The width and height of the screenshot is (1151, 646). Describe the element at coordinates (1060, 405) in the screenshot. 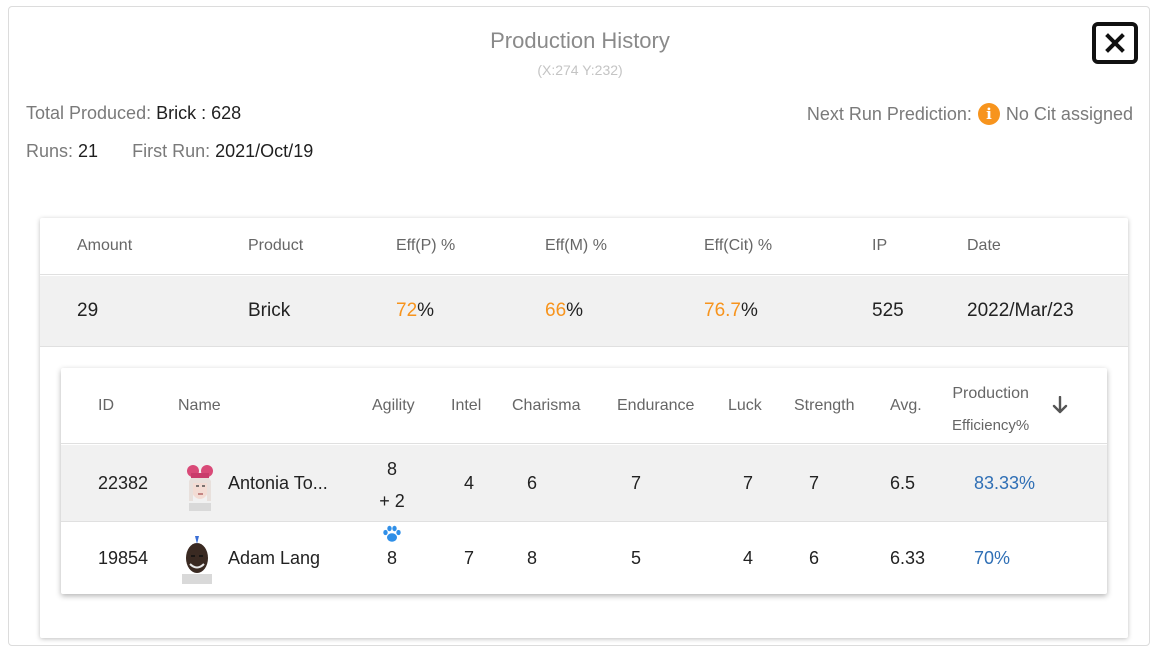

I see `arrow-down-icon` at that location.